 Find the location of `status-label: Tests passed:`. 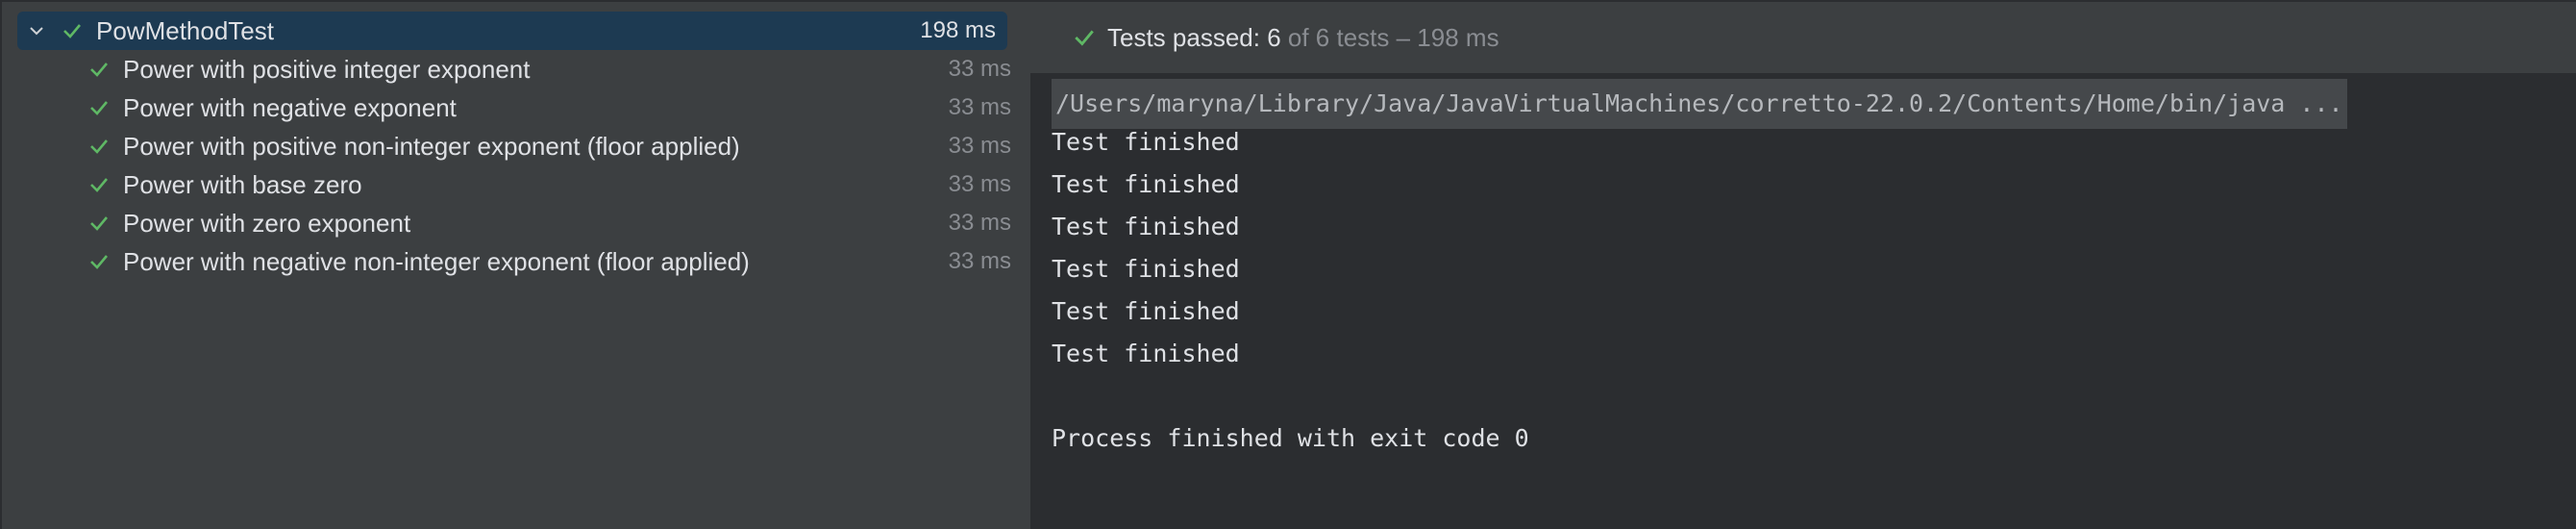

status-label: Tests passed: is located at coordinates (1188, 37).